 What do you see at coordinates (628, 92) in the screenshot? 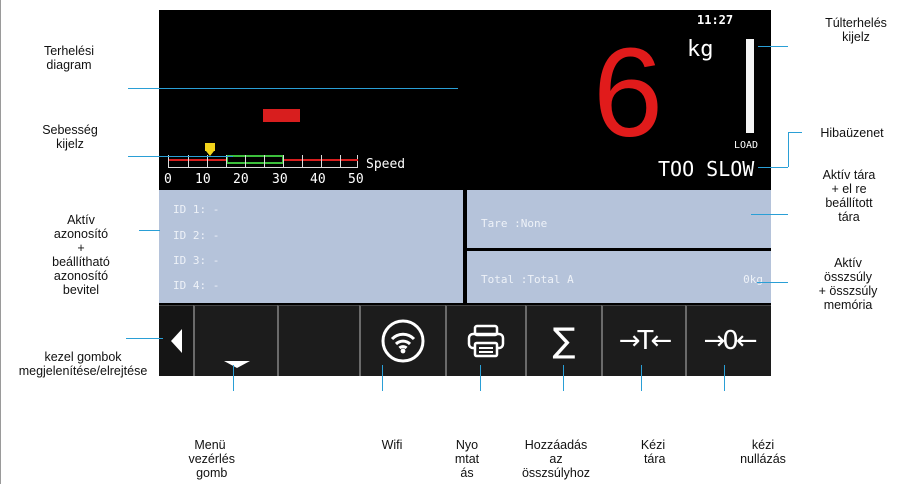
I see `weight-value: 6` at bounding box center [628, 92].